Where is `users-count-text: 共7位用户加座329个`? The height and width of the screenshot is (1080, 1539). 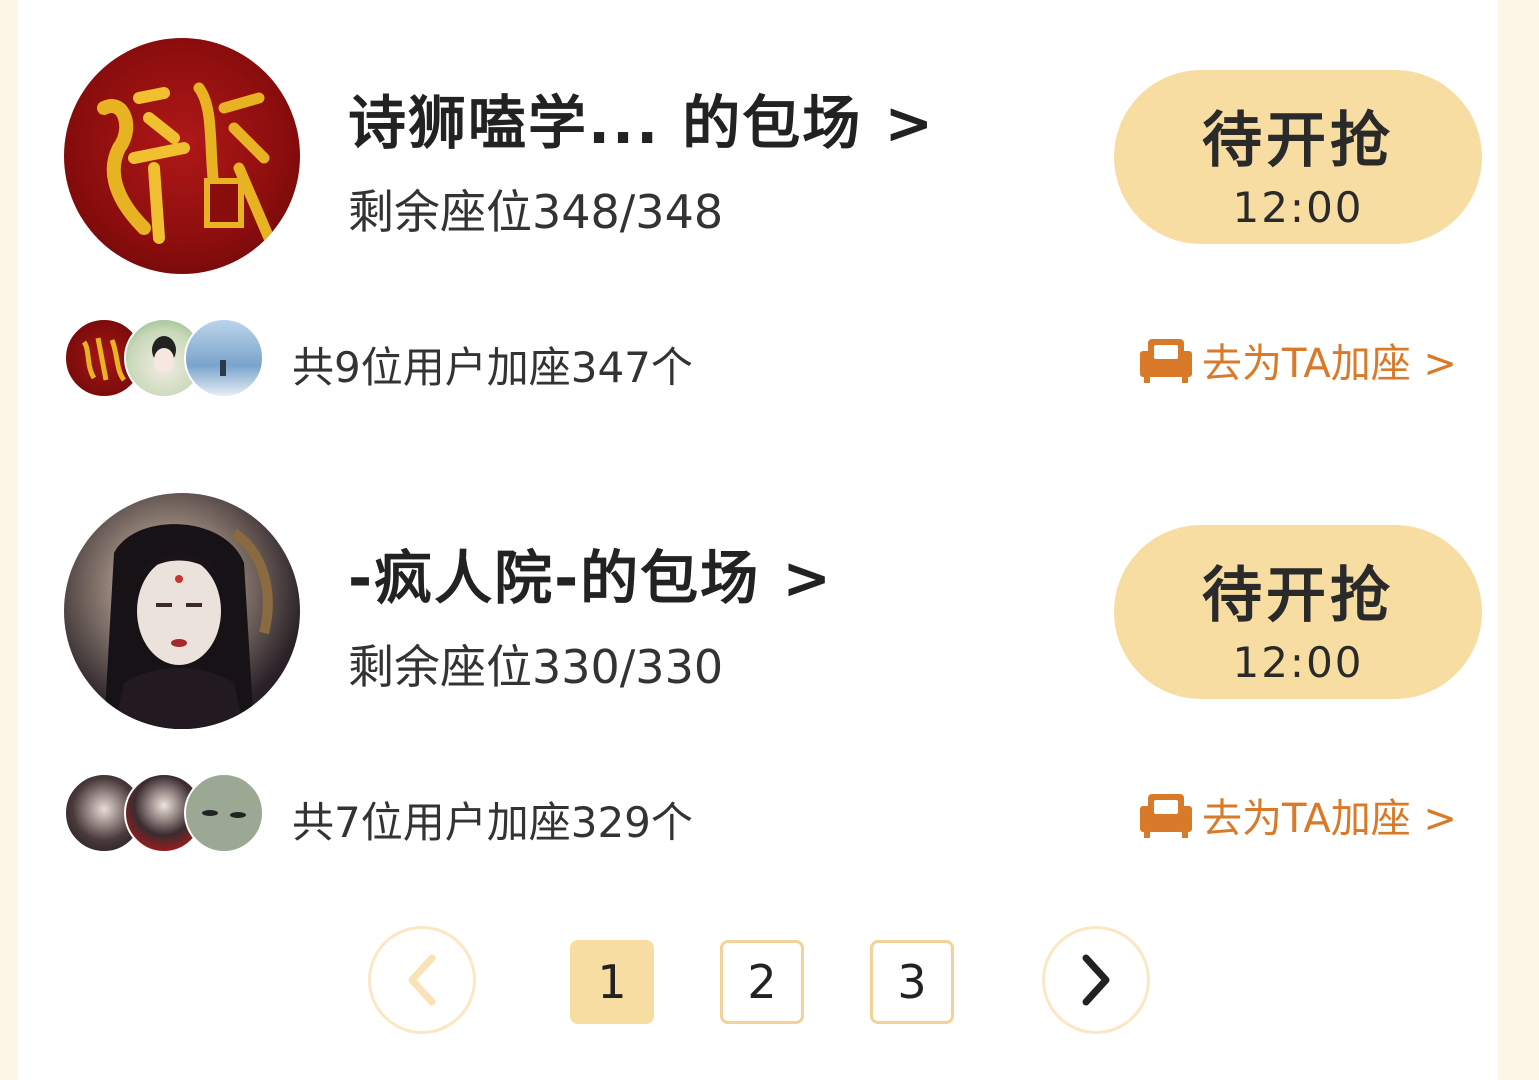
users-count-text: 共7位用户加座329个 is located at coordinates (492, 822).